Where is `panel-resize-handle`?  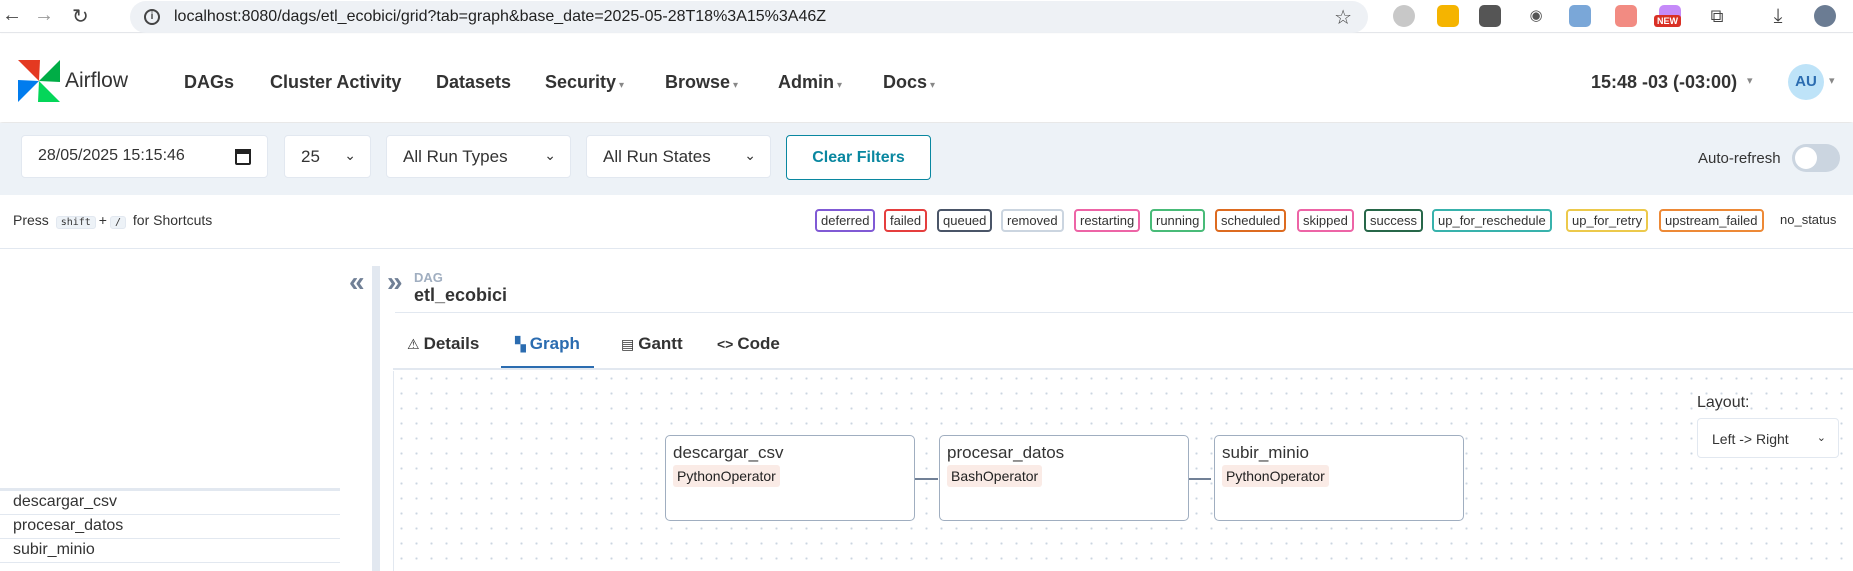
panel-resize-handle is located at coordinates (376, 418).